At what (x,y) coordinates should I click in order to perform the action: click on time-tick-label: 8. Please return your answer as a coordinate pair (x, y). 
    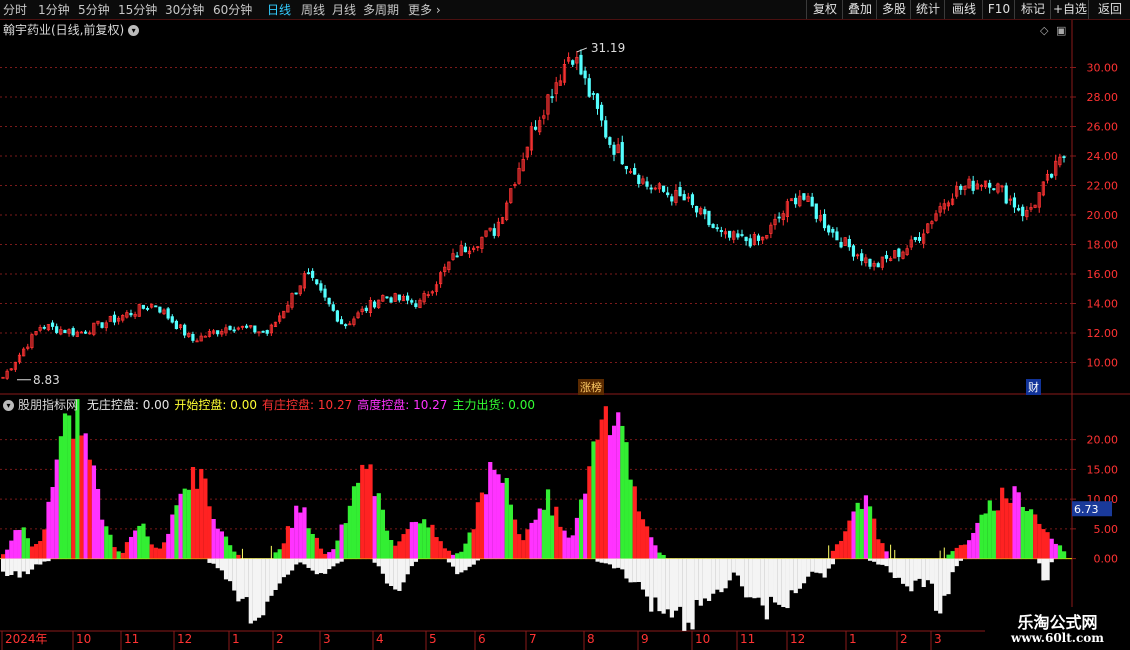
    Looking at the image, I should click on (591, 639).